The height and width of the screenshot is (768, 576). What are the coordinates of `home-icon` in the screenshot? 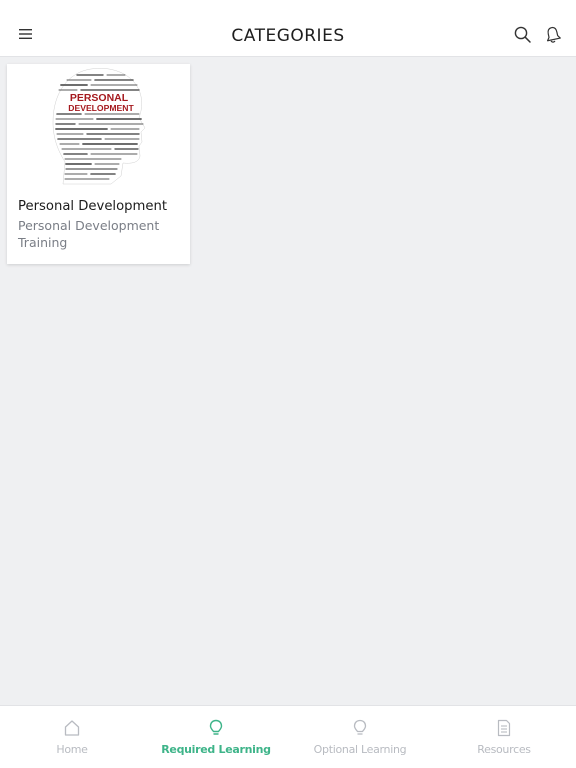 It's located at (72, 728).